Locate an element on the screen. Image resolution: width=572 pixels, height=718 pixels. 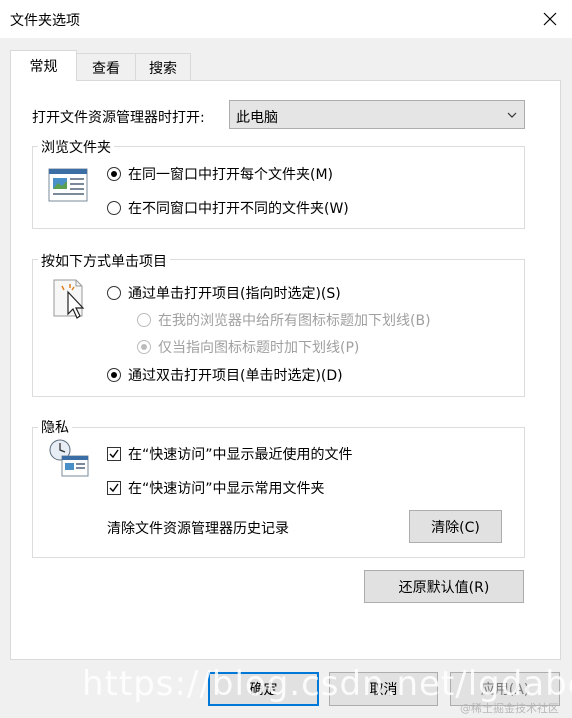
radio-double-click-label: 通过双击打开项目(单击时选定)(D) is located at coordinates (235, 376).